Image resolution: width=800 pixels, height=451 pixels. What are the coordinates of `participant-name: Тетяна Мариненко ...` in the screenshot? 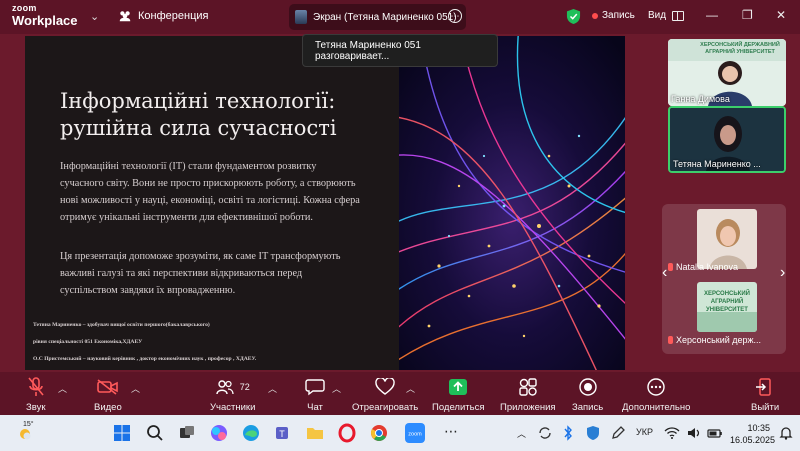 It's located at (717, 164).